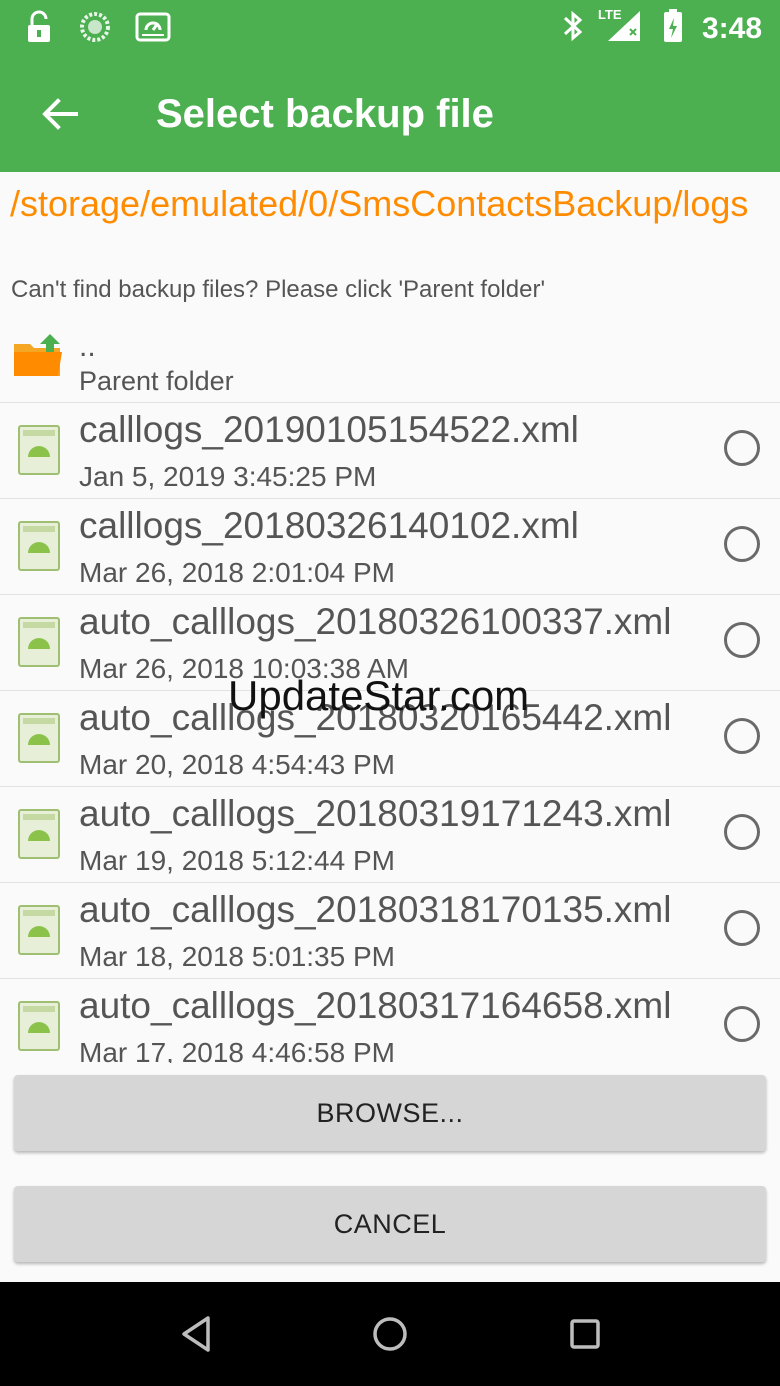 The height and width of the screenshot is (1386, 780). What do you see at coordinates (95, 29) in the screenshot?
I see `sync-circle-icon` at bounding box center [95, 29].